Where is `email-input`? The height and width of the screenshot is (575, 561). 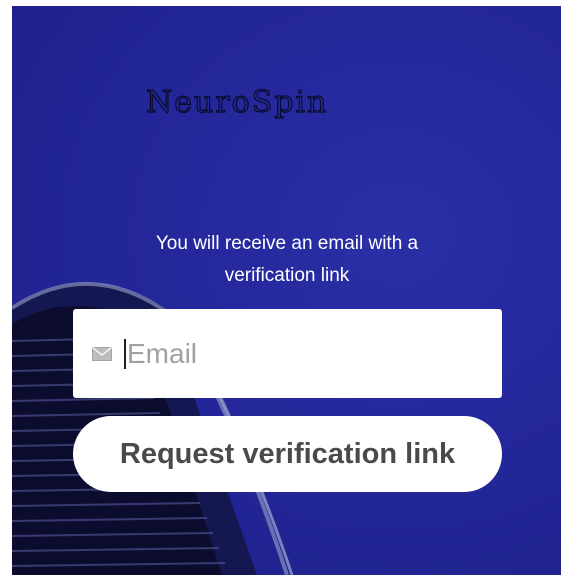
email-input is located at coordinates (297, 353).